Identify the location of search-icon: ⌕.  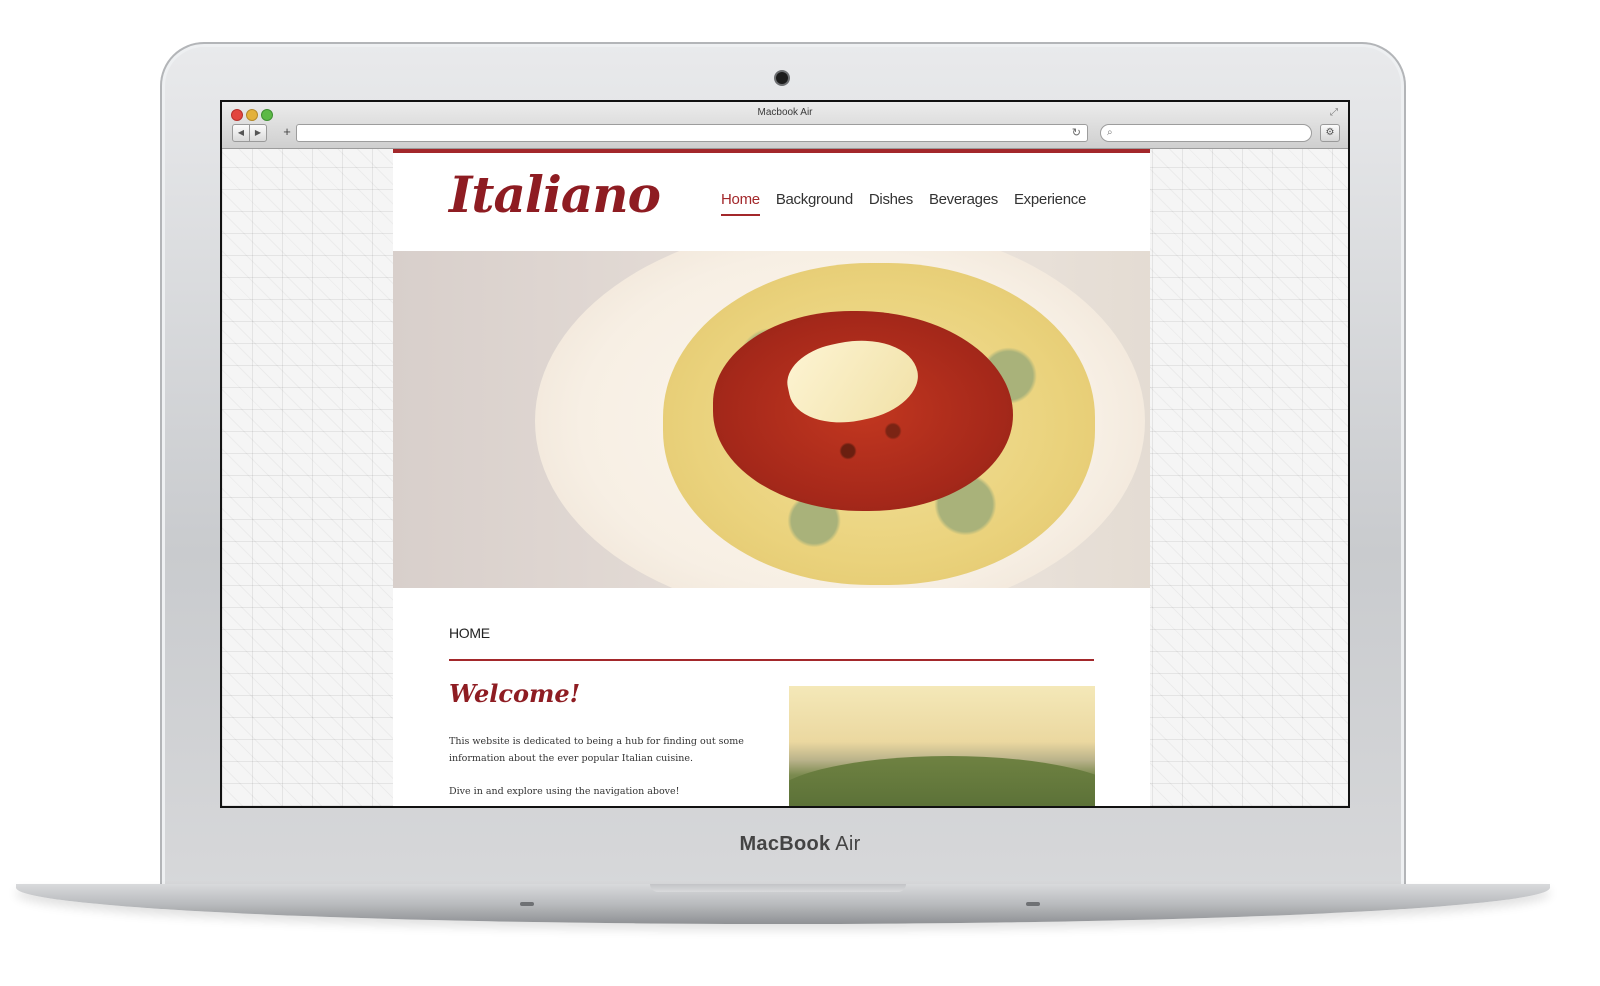
(1110, 132).